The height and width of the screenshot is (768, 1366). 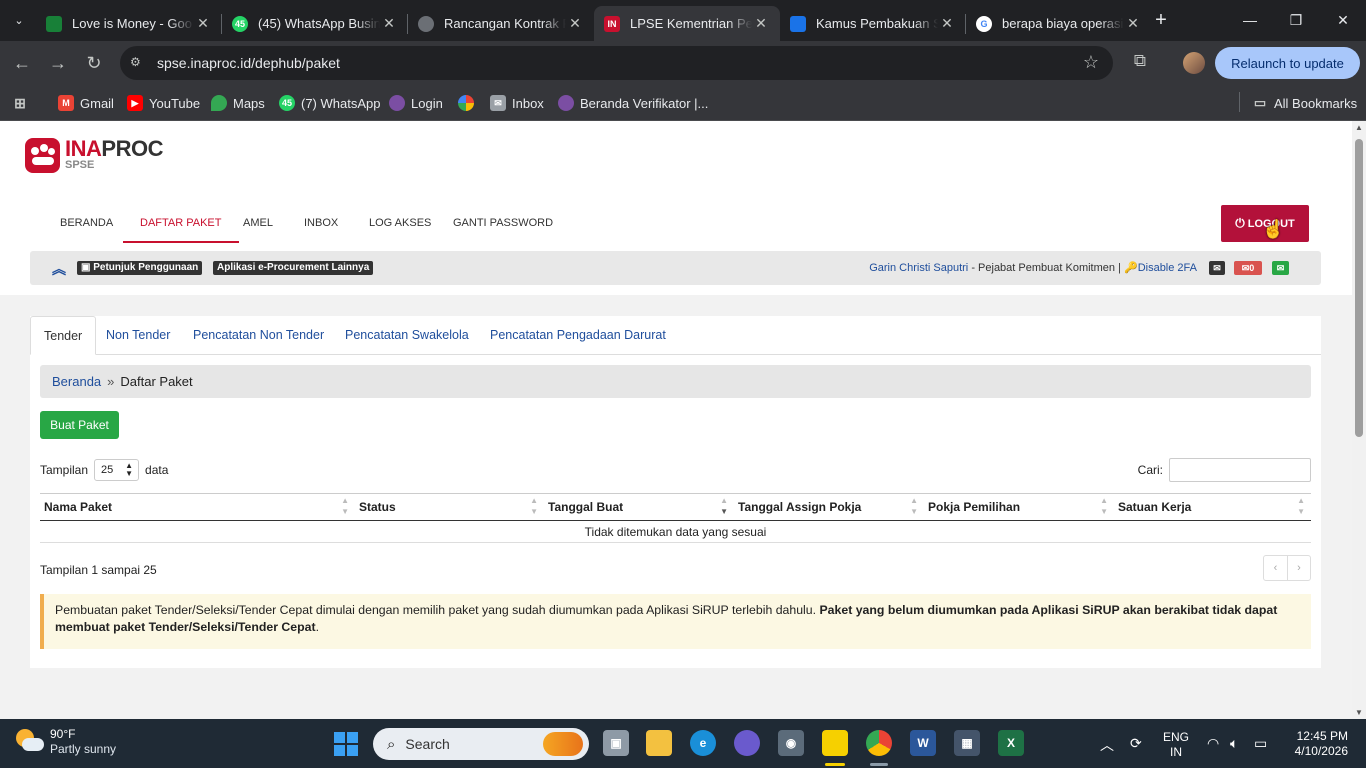 I want to click on page-scrollbar: ▲ ▼, so click(x=1359, y=420).